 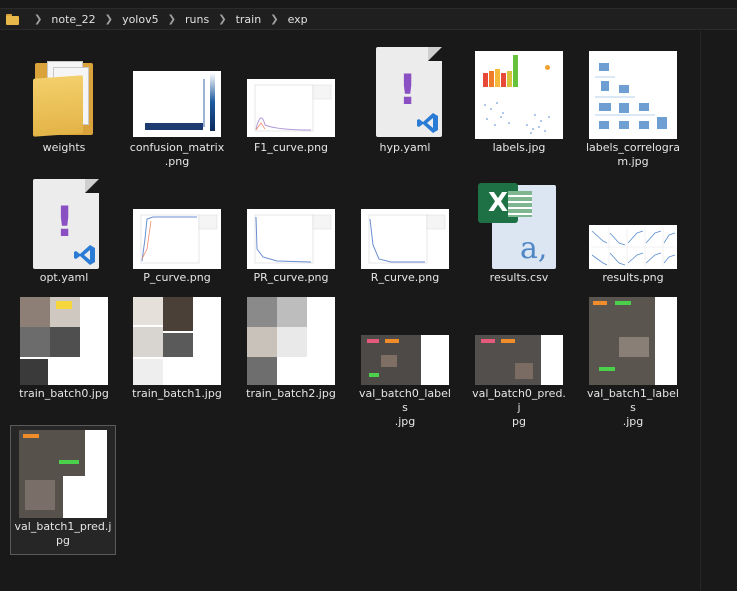 I want to click on file-item-labels-jpg: labels.jpg, so click(x=519, y=103).